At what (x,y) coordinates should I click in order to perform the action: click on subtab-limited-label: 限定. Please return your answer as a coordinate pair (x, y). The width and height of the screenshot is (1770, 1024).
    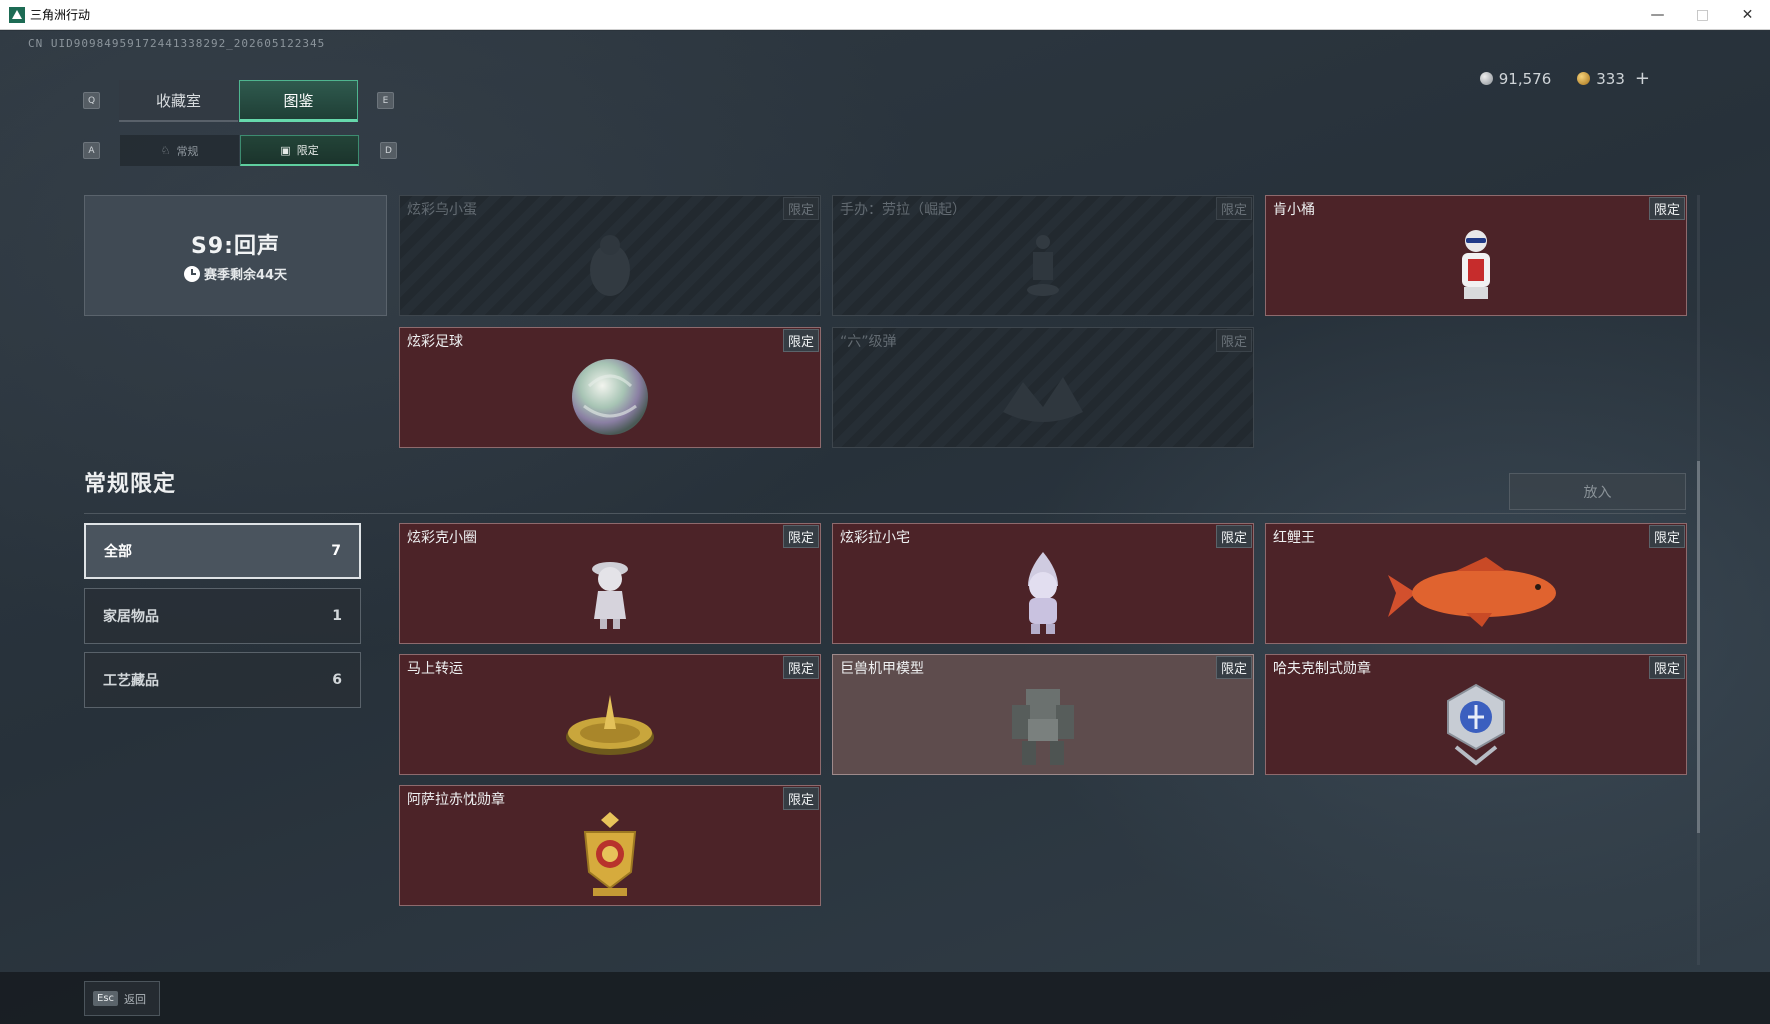
    Looking at the image, I should click on (307, 150).